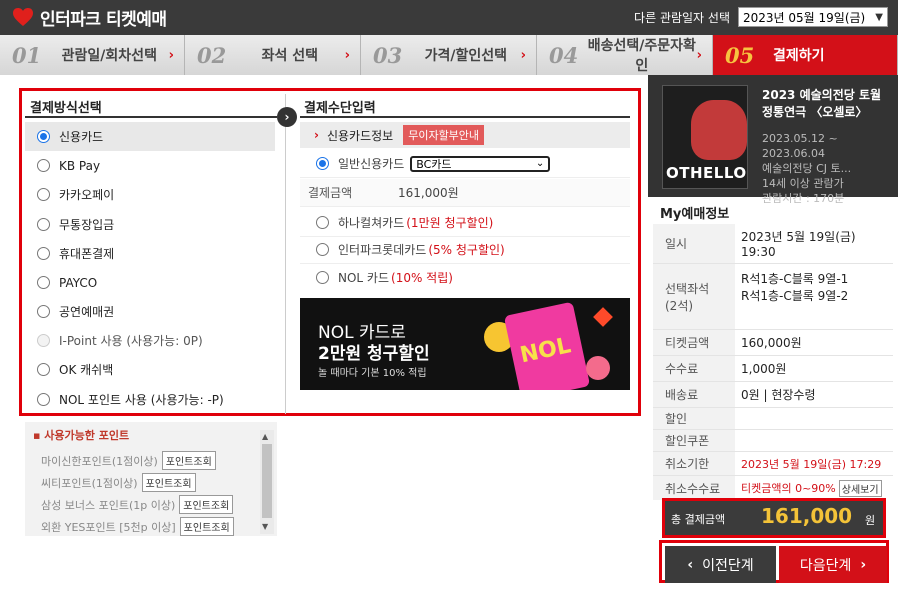  Describe the element at coordinates (23, 17) in the screenshot. I see `heart-logo-icon` at that location.